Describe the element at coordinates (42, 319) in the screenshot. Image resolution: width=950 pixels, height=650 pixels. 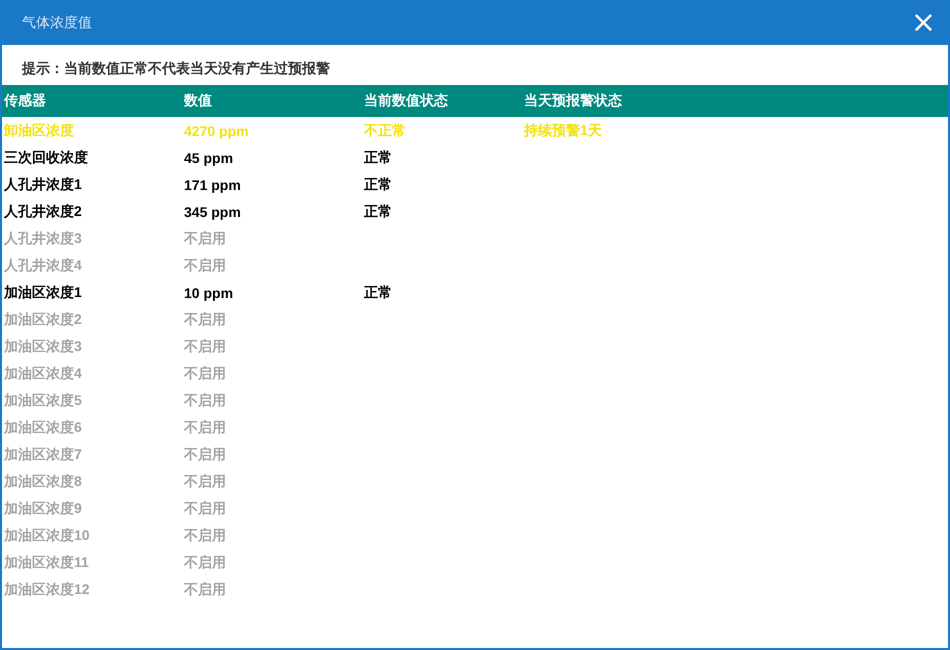
I see `table-cell-text: 加油区浓度2` at that location.